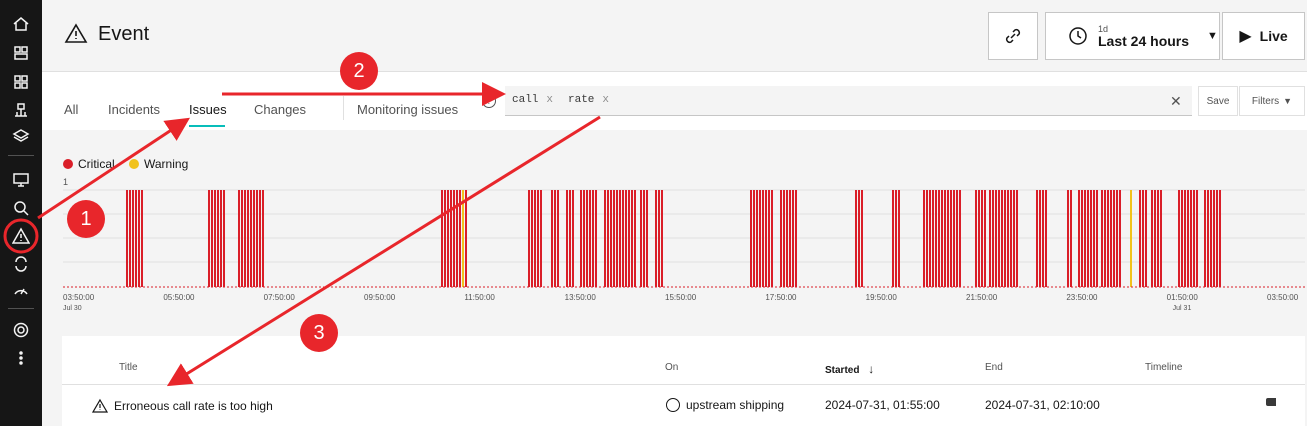 The image size is (1307, 426). What do you see at coordinates (849, 369) in the screenshot?
I see `col-started: Started ↓` at bounding box center [849, 369].